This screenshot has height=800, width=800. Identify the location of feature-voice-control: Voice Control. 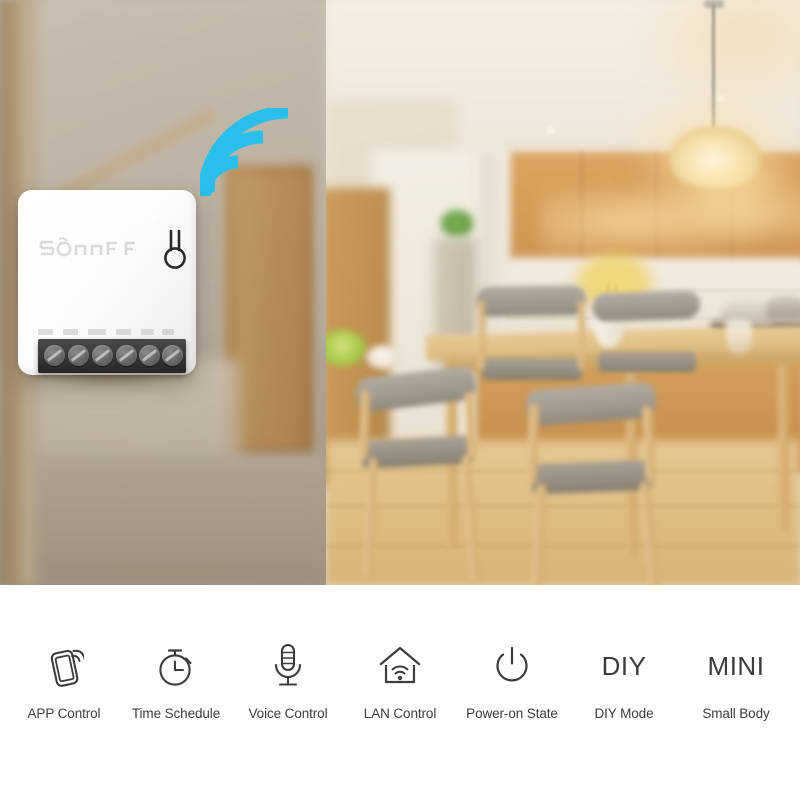
(288, 680).